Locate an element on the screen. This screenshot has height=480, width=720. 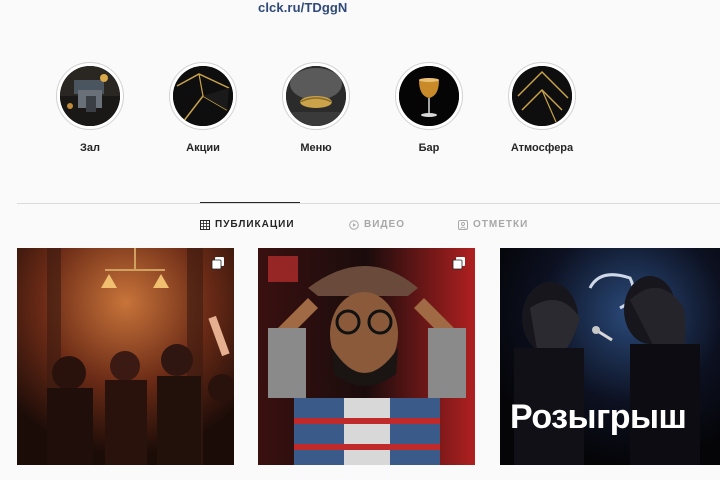
man-photo is located at coordinates (366, 356).